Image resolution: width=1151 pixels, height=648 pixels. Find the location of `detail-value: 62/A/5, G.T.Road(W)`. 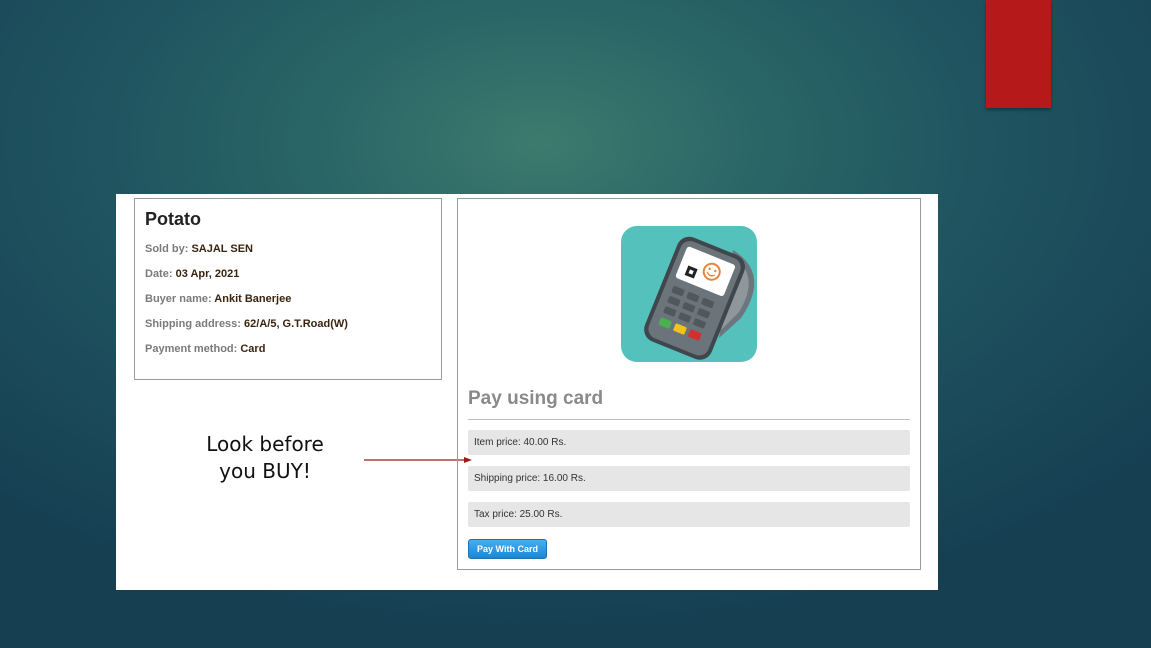

detail-value: 62/A/5, G.T.Road(W) is located at coordinates (296, 324).